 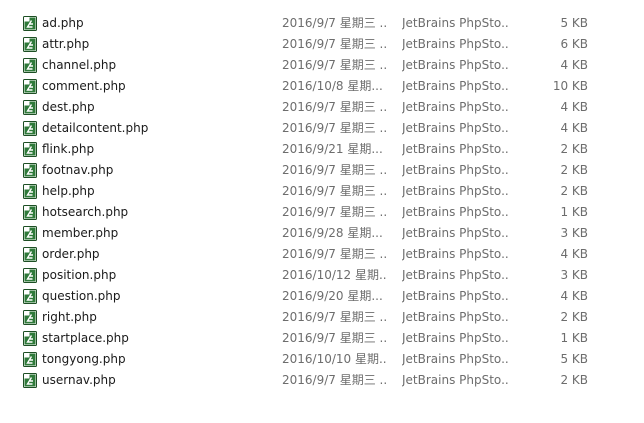 I want to click on file-name: flink.php, so click(x=68, y=149).